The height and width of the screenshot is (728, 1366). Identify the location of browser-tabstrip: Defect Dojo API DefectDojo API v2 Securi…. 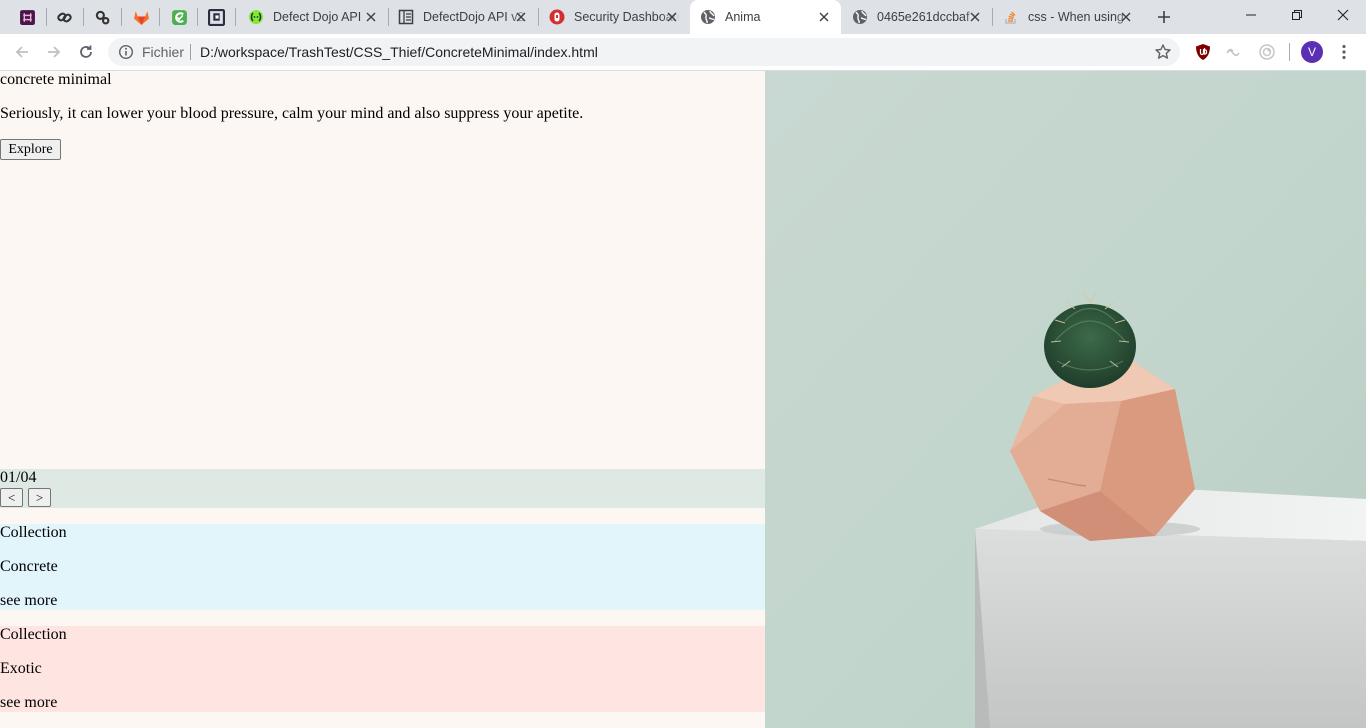
(683, 17).